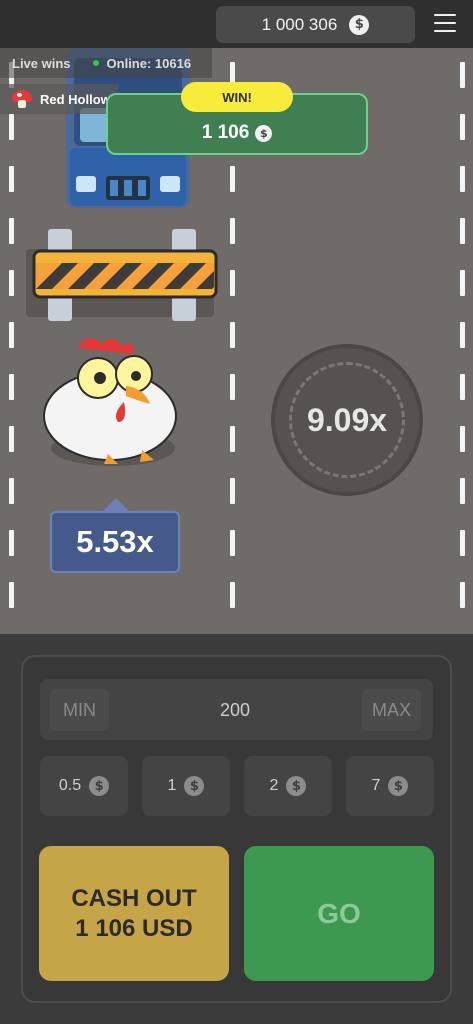 This screenshot has width=473, height=1024. Describe the element at coordinates (122, 275) in the screenshot. I see `barricade-icon` at that location.